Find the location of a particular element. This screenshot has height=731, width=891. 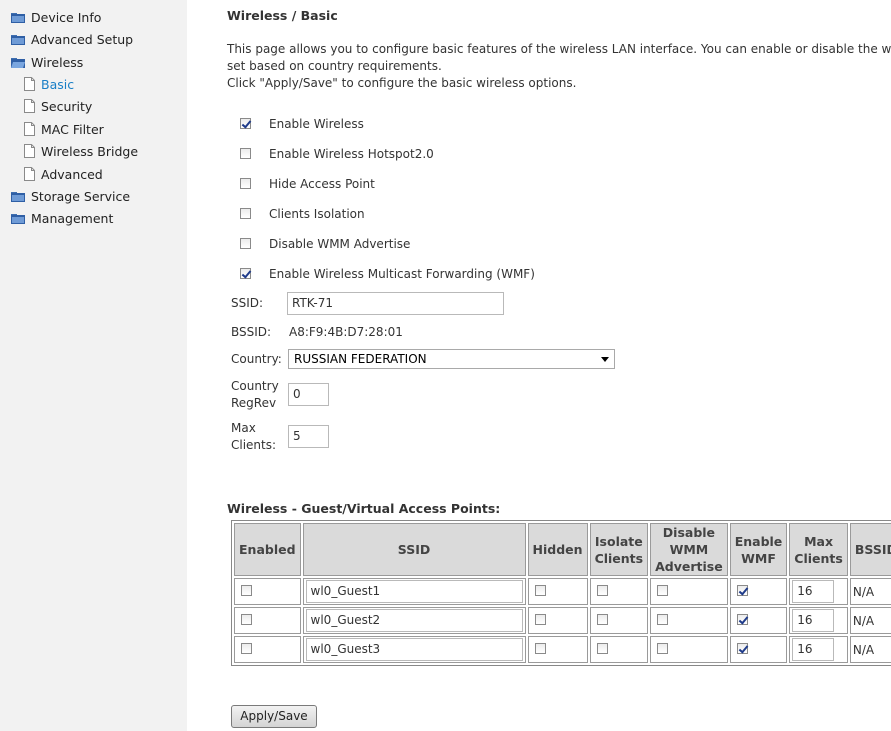

cell-ssid: wl0_Guest1 is located at coordinates (414, 591).